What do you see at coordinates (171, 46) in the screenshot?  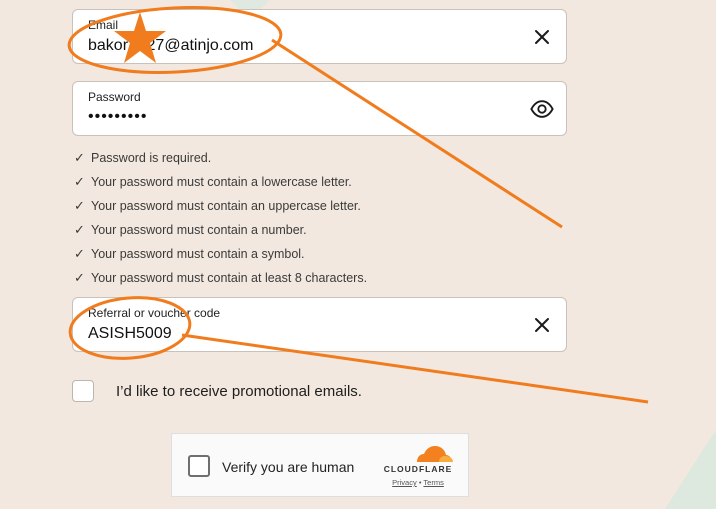 I see `email-value: bakor 027@atinjo.com` at bounding box center [171, 46].